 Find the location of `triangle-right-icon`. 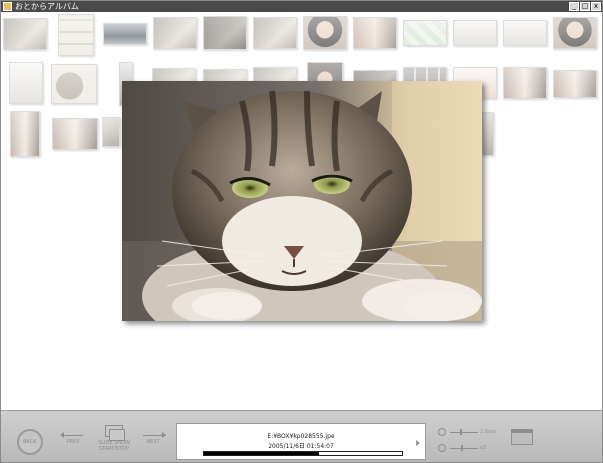

triangle-right-icon is located at coordinates (418, 443).